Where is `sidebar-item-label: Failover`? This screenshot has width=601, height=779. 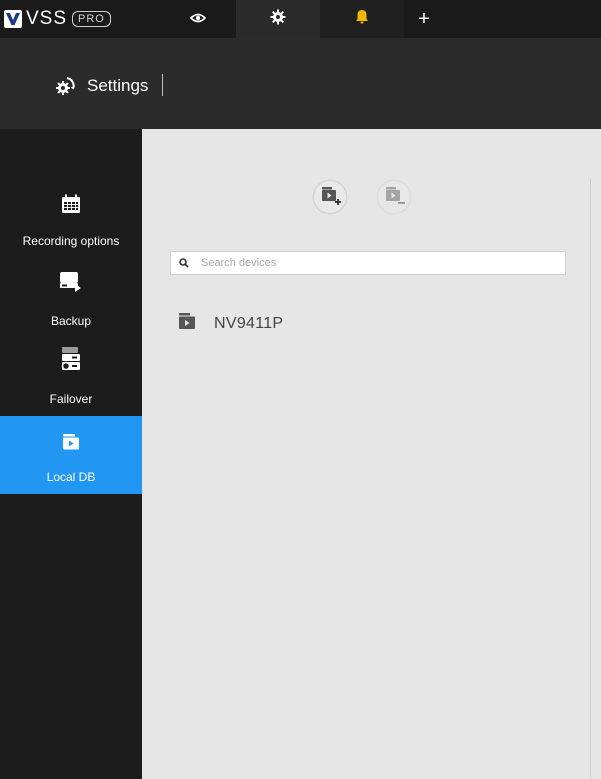 sidebar-item-label: Failover is located at coordinates (71, 399).